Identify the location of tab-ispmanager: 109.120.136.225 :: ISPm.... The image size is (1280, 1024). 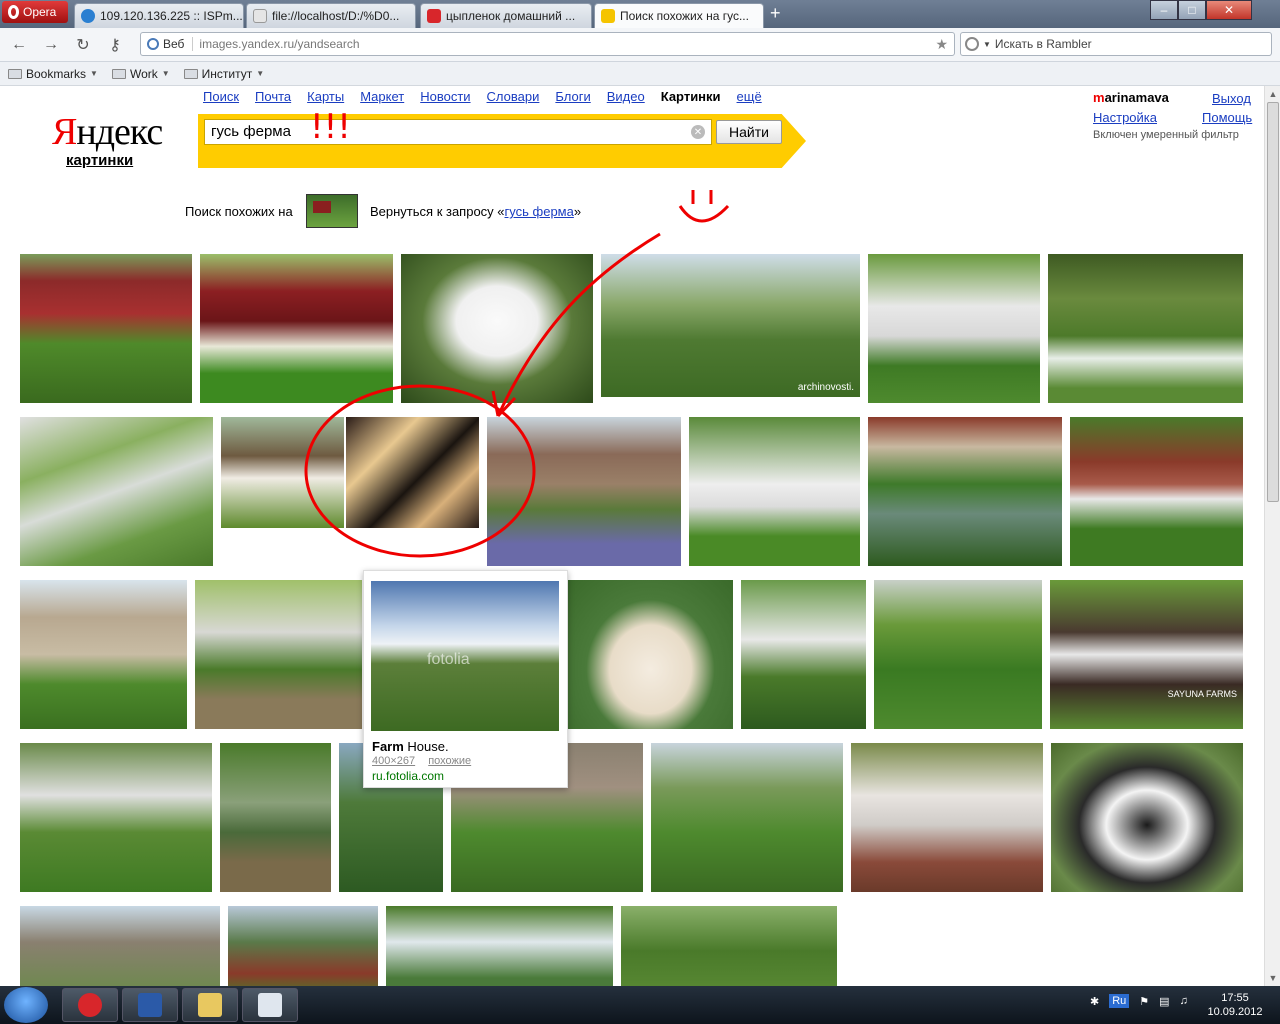
(159, 15).